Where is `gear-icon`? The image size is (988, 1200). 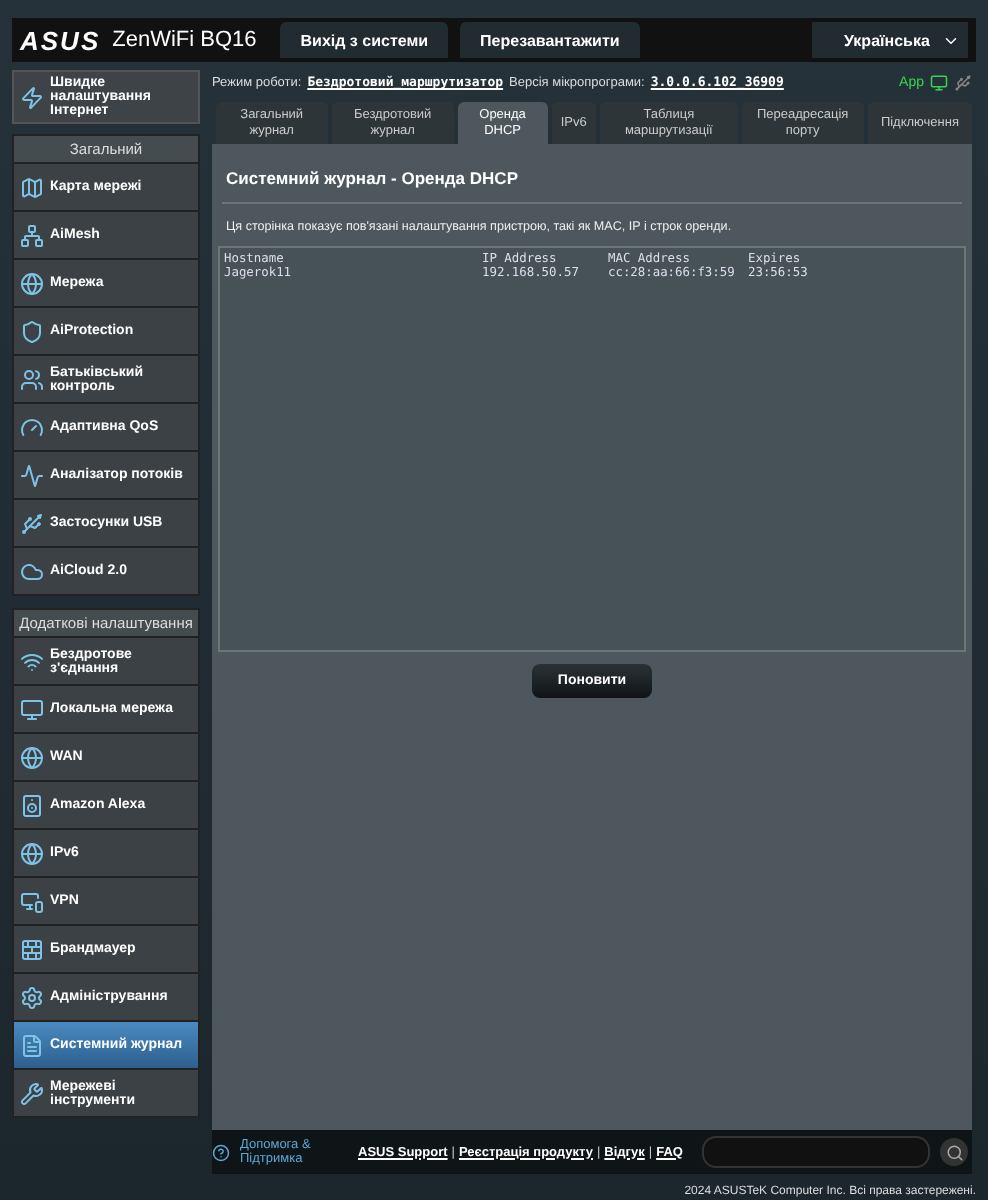 gear-icon is located at coordinates (32, 997).